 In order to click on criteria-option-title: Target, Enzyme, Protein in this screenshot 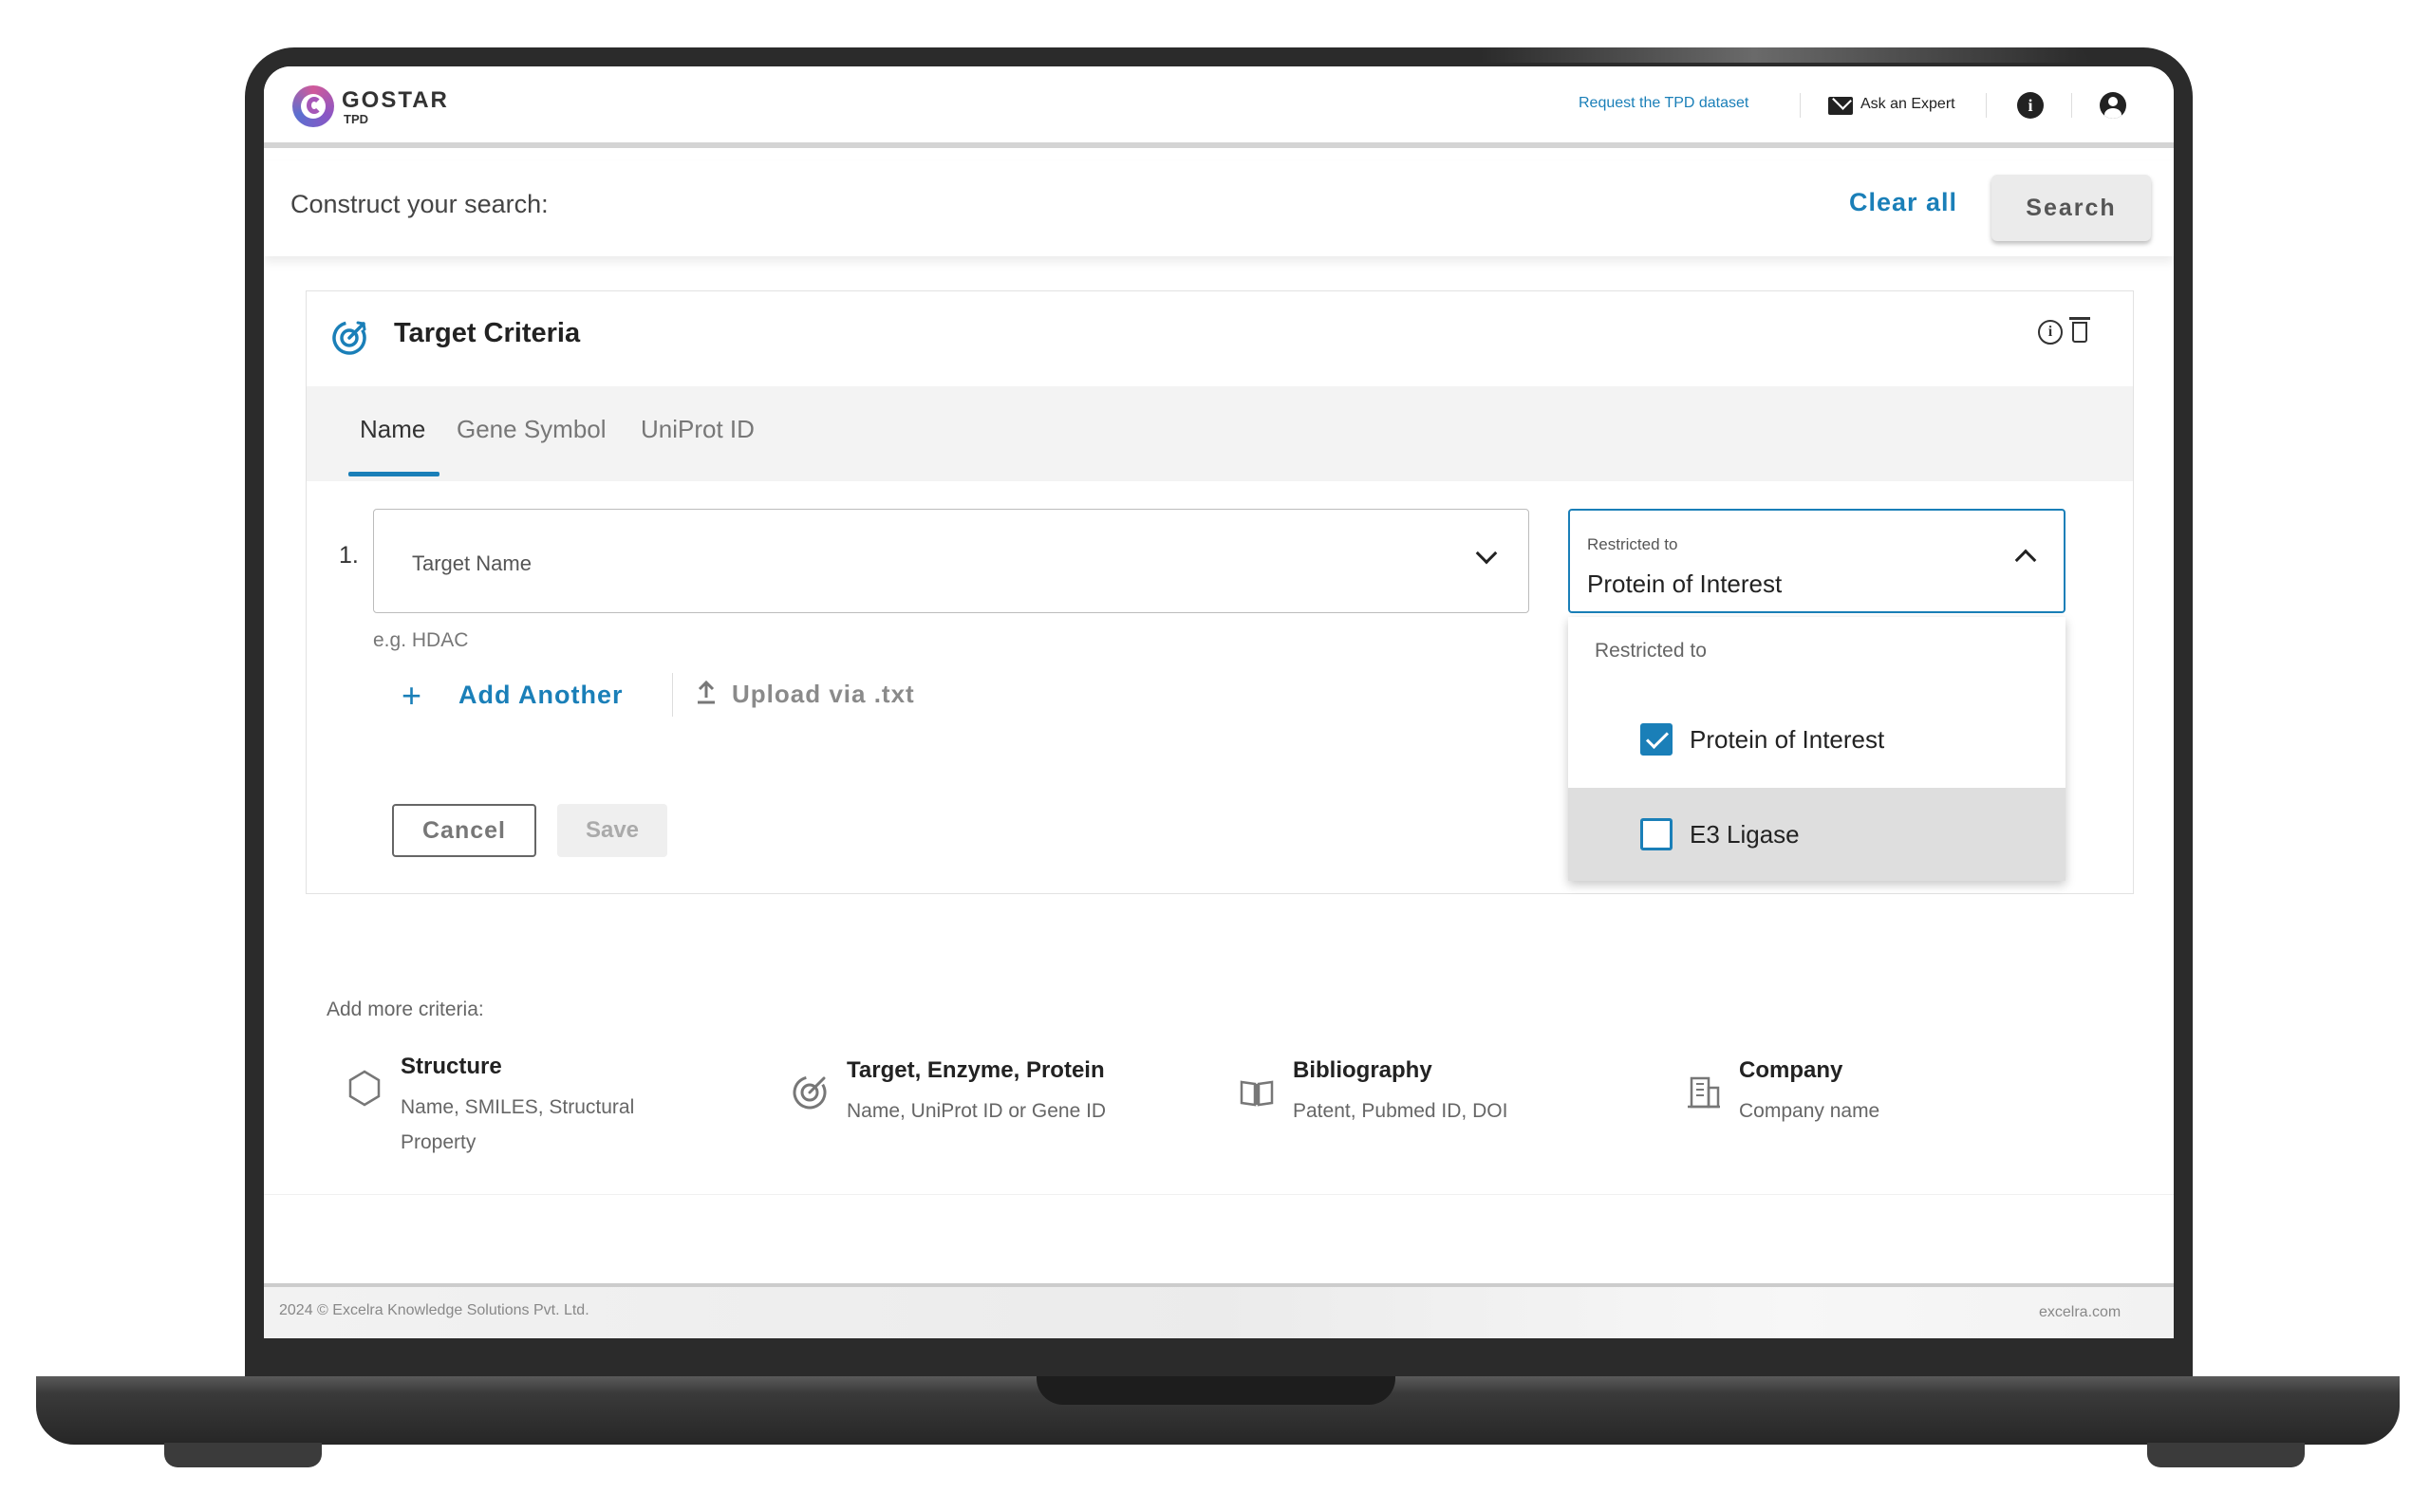, I will do `click(976, 1070)`.